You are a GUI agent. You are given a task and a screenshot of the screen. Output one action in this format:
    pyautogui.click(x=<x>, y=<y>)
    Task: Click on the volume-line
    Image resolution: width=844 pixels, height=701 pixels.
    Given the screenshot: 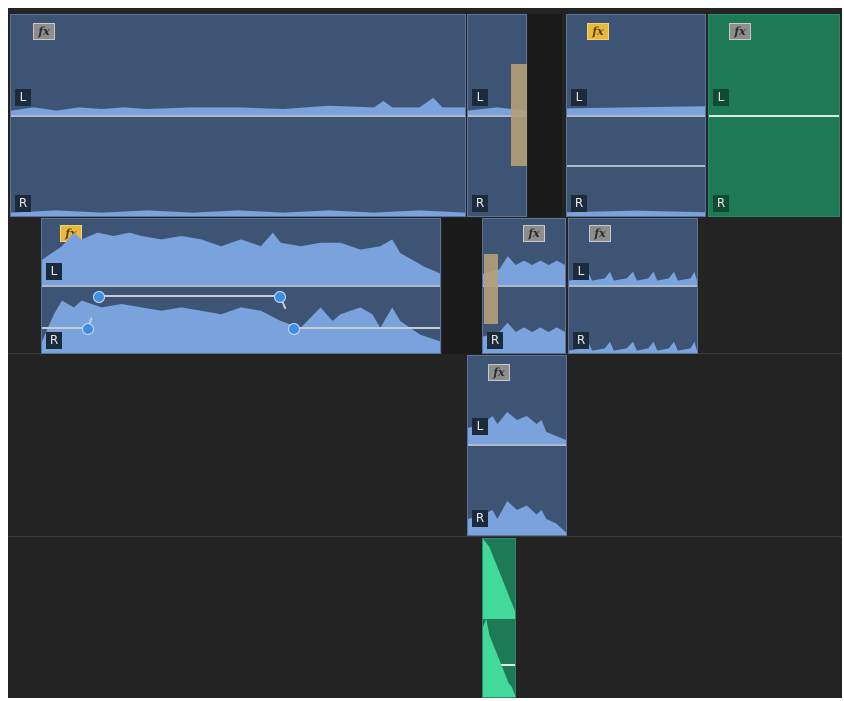 What is the action you would take?
    pyautogui.click(x=636, y=166)
    